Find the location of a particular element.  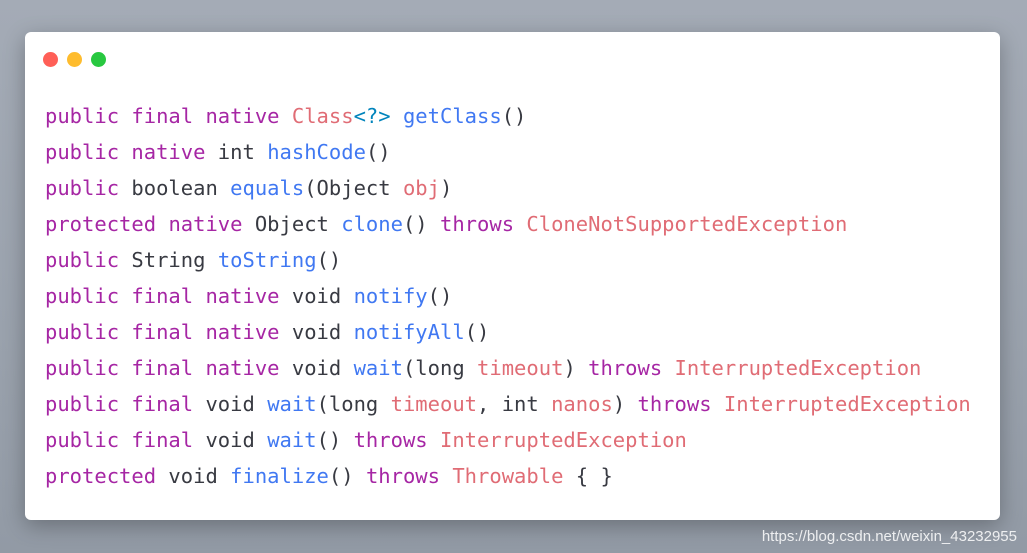

code-token-keyword: protected is located at coordinates (101, 224).